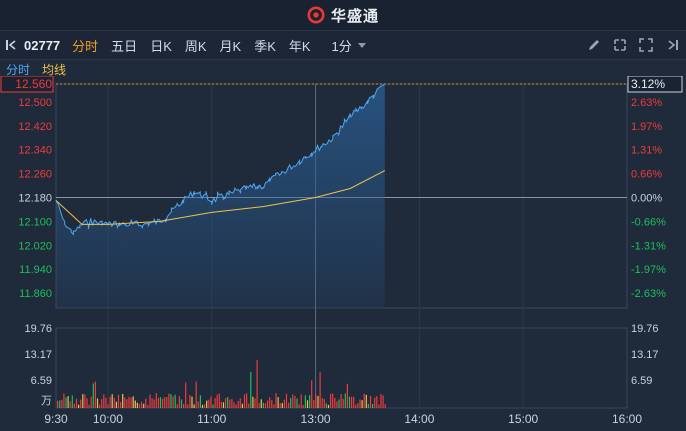  Describe the element at coordinates (646, 151) in the screenshot. I see `pct-tick-label: 1.31%` at that location.